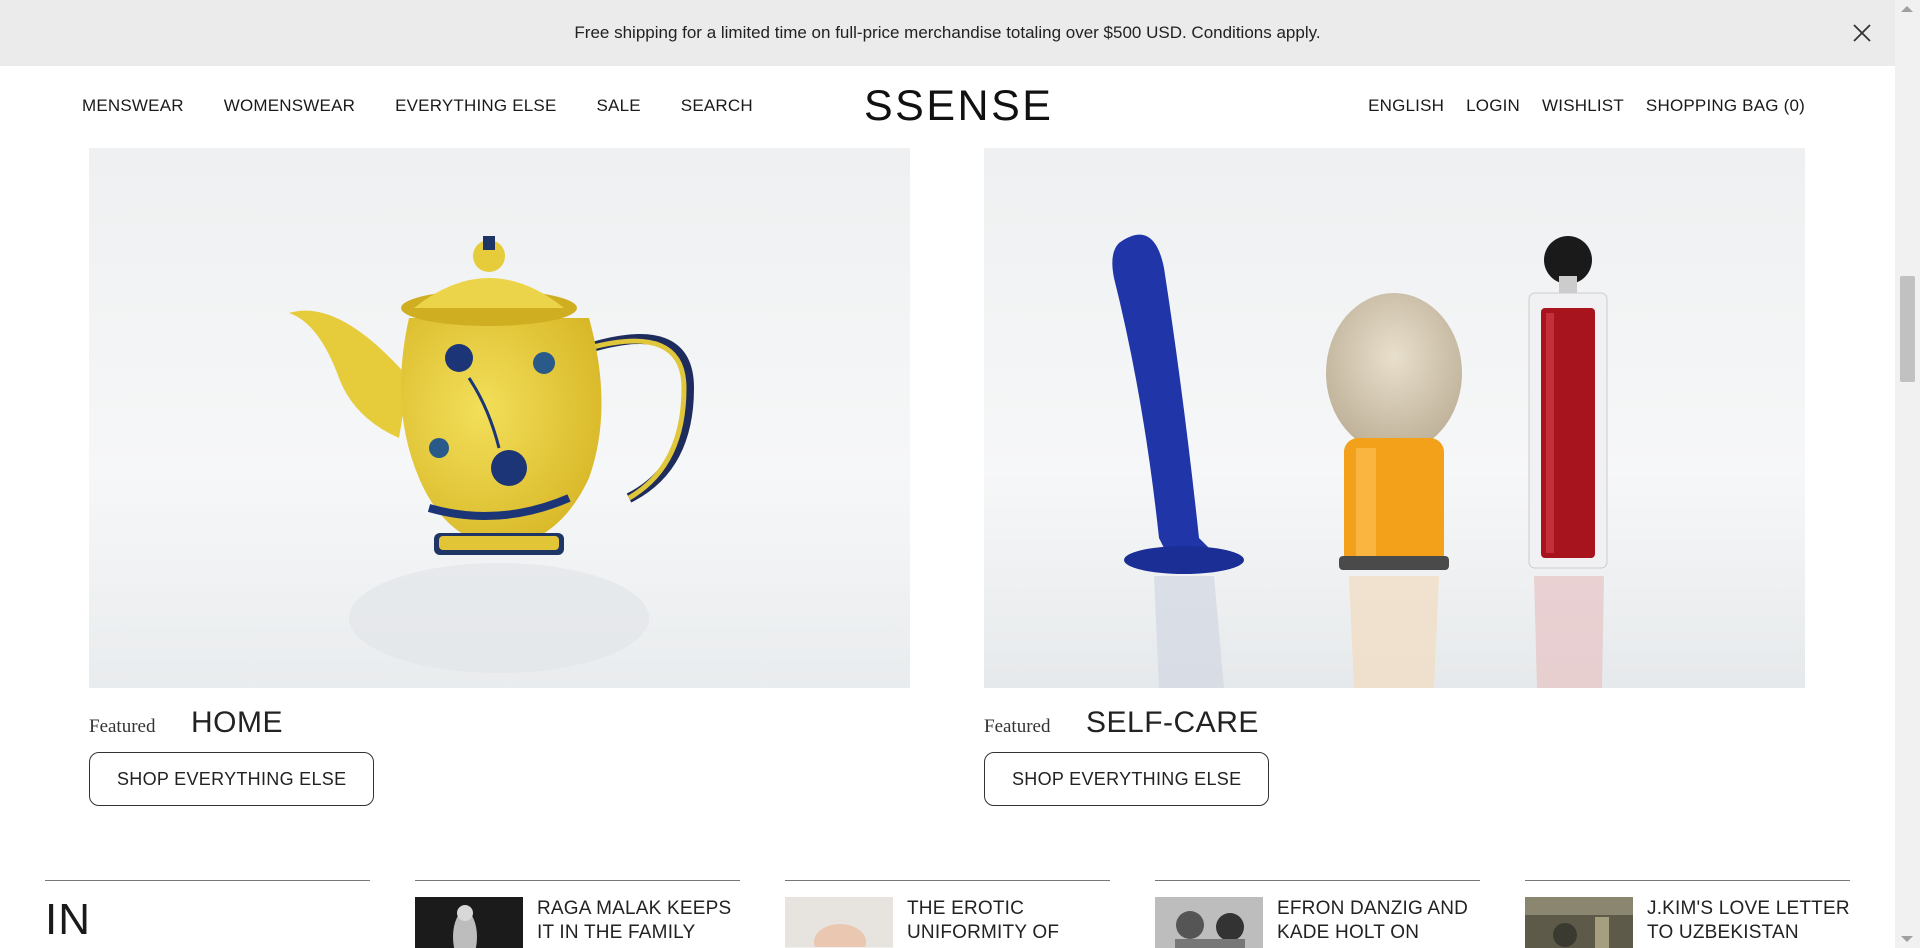 The height and width of the screenshot is (948, 1920). I want to click on editorial-heading: IN, so click(68, 919).